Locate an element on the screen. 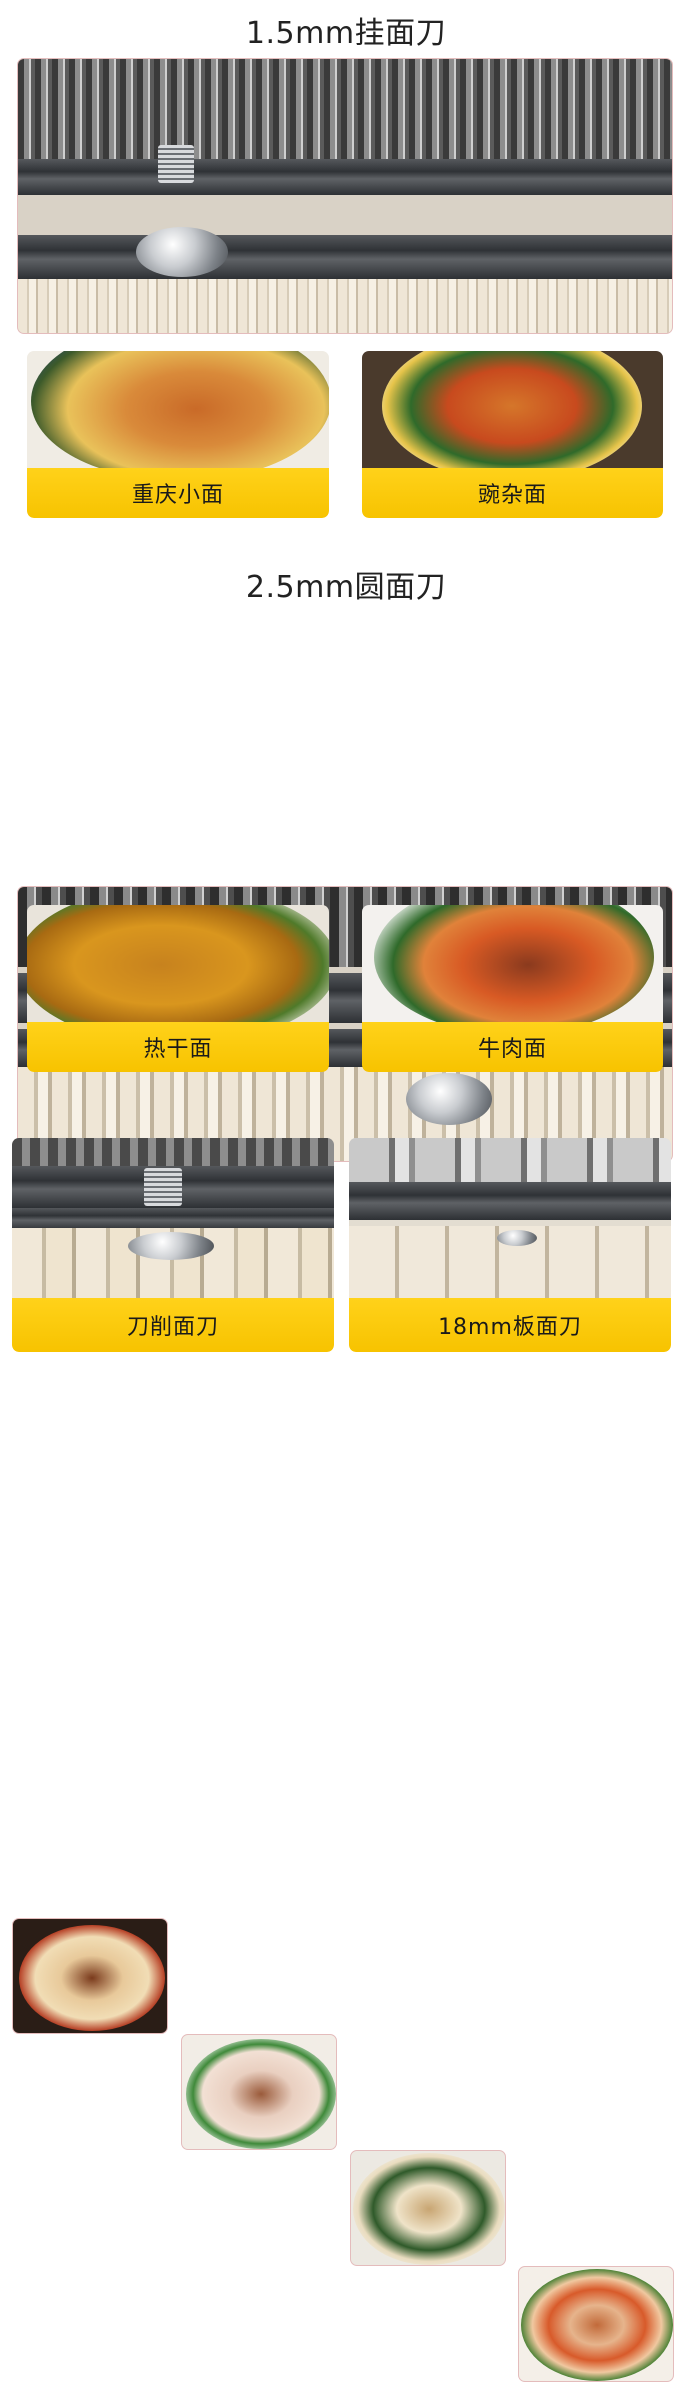 The width and height of the screenshot is (692, 2382). blade-card-banmian: 18mm板面刀 is located at coordinates (510, 1245).